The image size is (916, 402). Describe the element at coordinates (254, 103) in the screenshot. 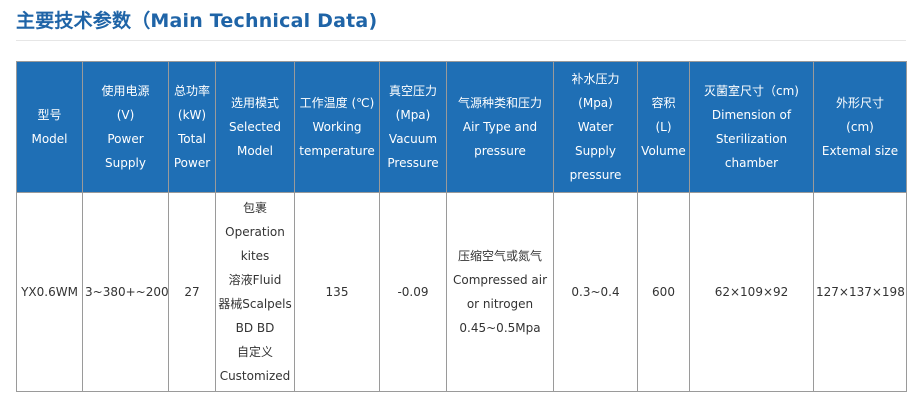

I see `header-line: 选用模式` at that location.